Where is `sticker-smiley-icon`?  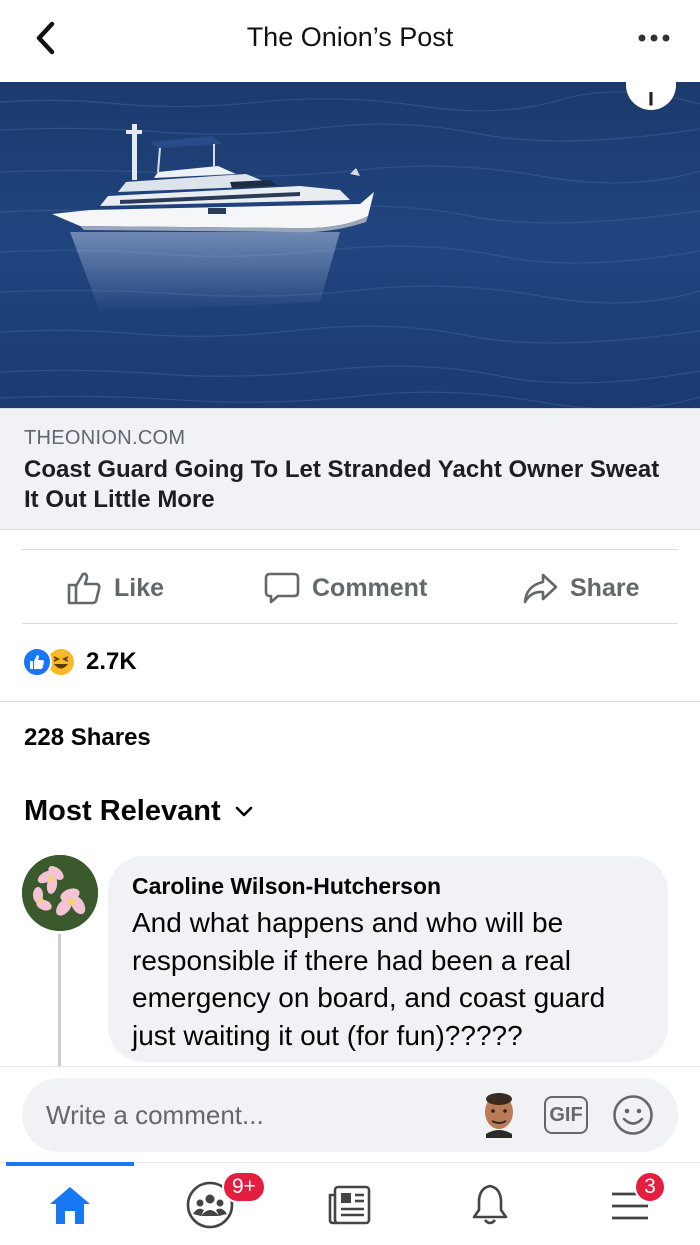
sticker-smiley-icon is located at coordinates (633, 1115).